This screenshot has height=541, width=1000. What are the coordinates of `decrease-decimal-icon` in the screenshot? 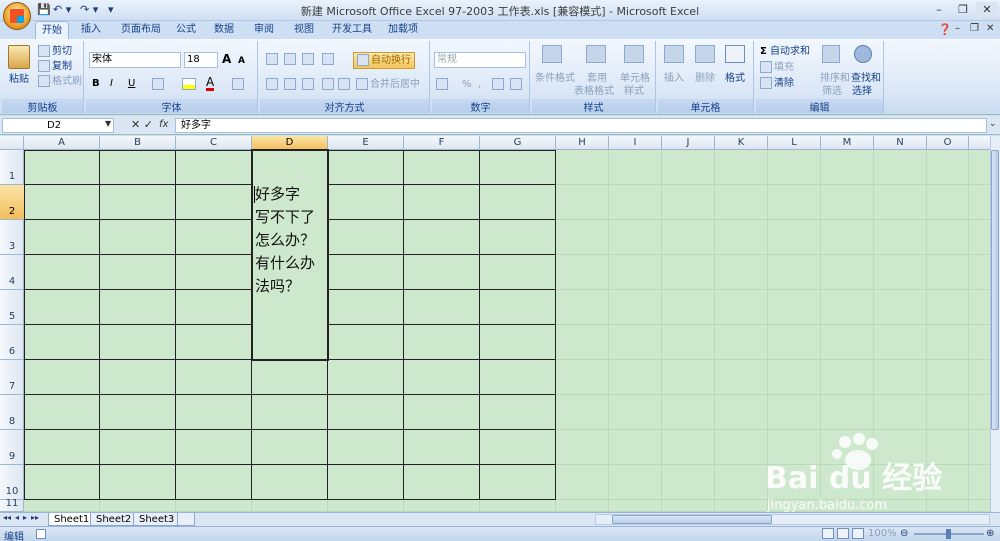 It's located at (516, 84).